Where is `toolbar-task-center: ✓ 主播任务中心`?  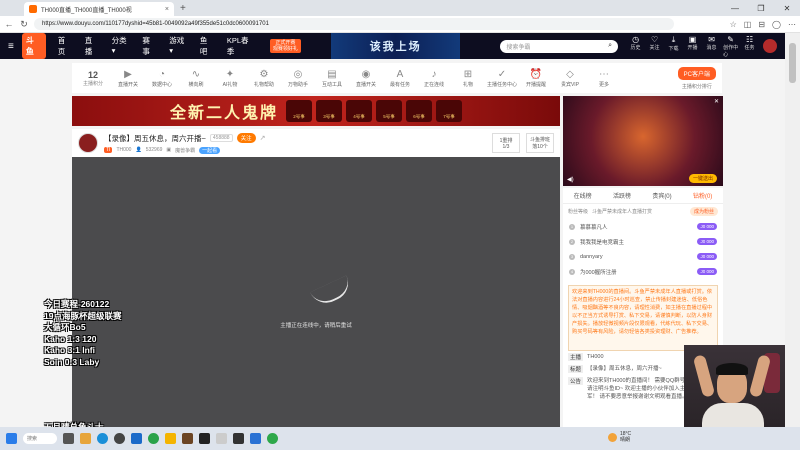
toolbar-task-center: ✓ 主播任务中心 is located at coordinates (502, 78).